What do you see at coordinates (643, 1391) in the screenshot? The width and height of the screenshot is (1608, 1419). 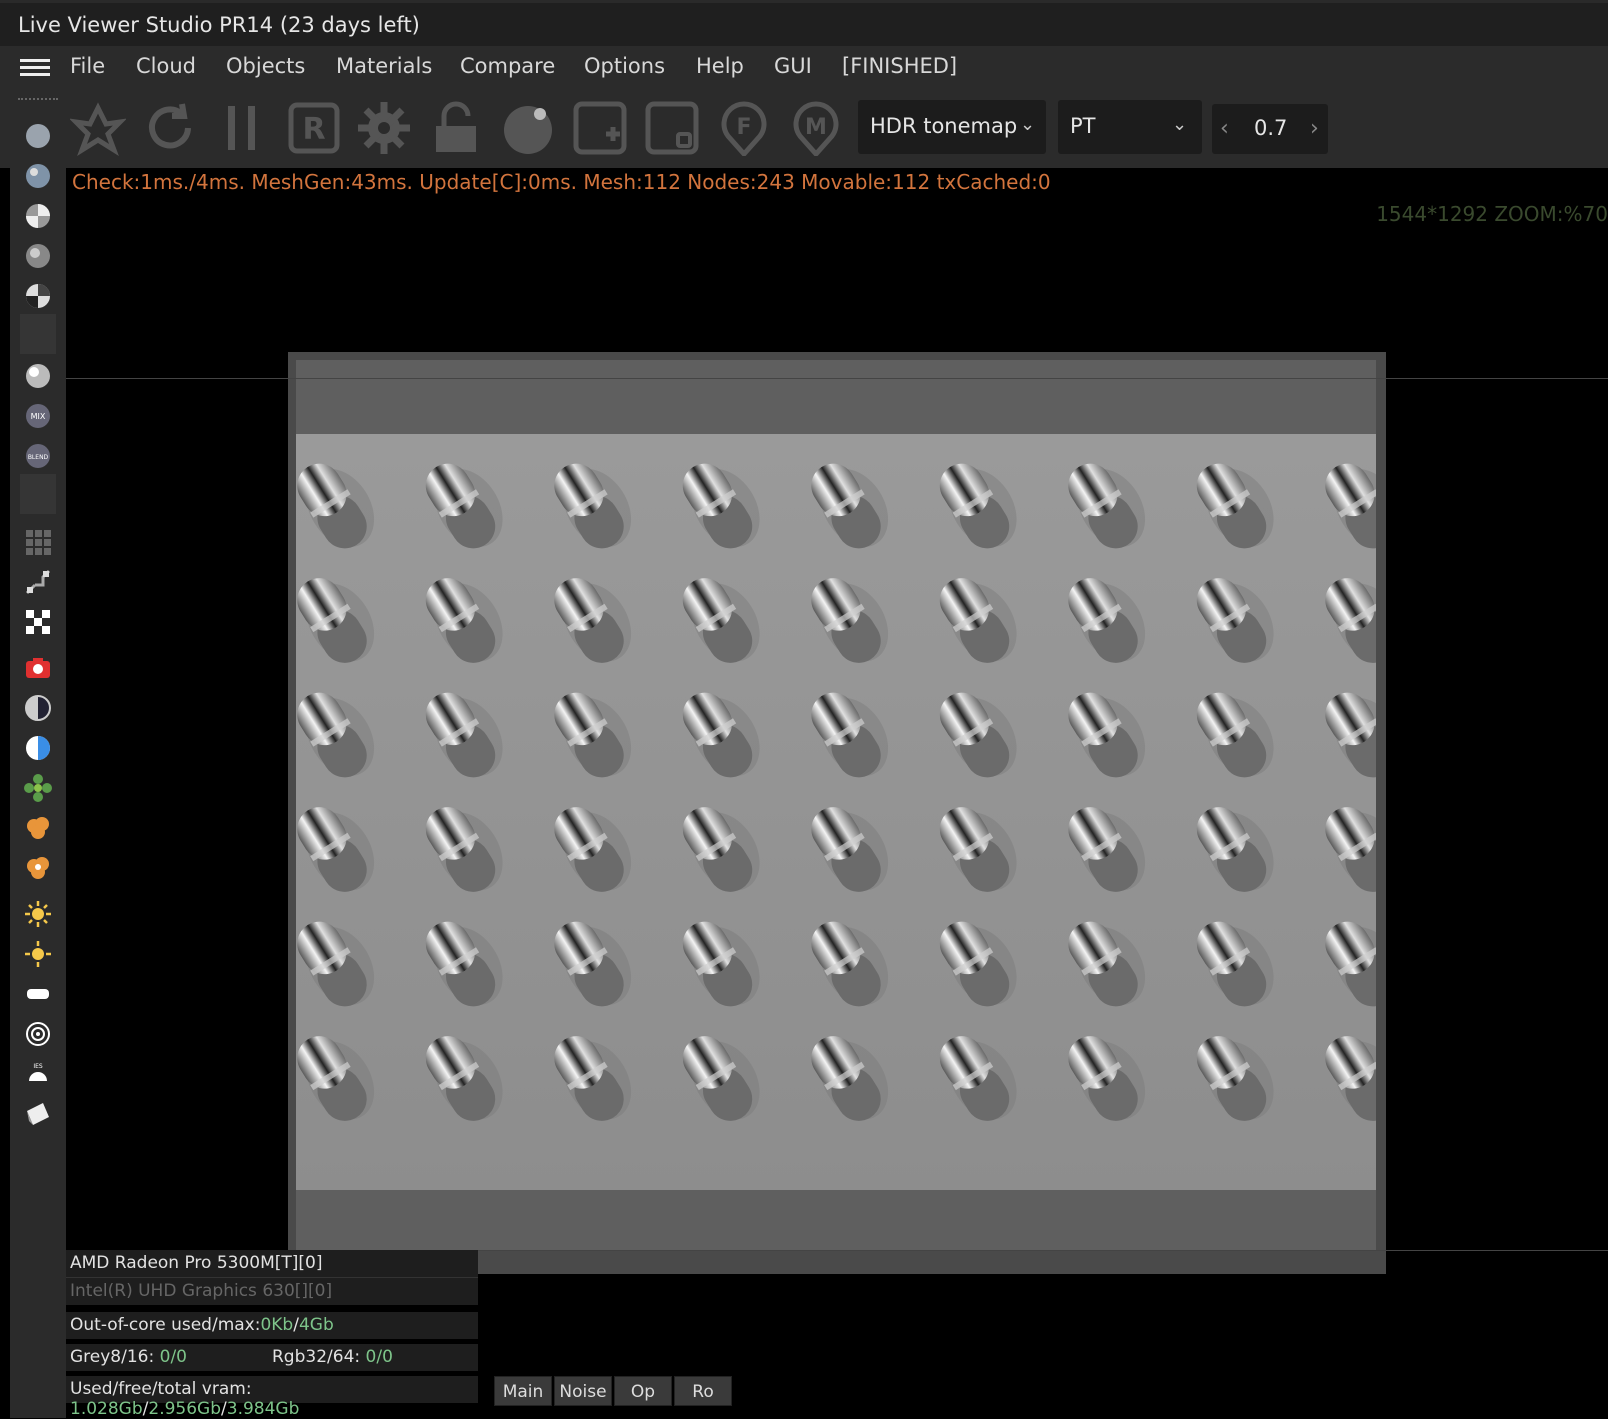 I see `tab-op: Op` at bounding box center [643, 1391].